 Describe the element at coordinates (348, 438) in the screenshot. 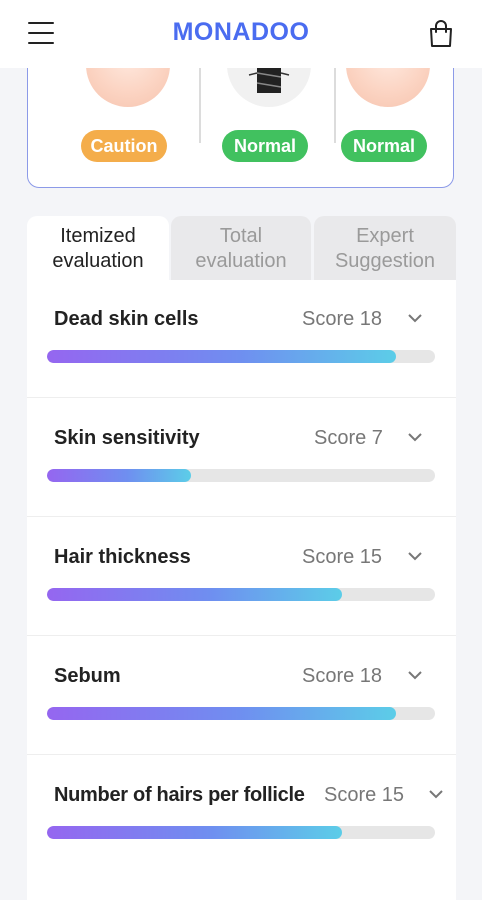

I see `evaluation-item-score: Score 7` at that location.